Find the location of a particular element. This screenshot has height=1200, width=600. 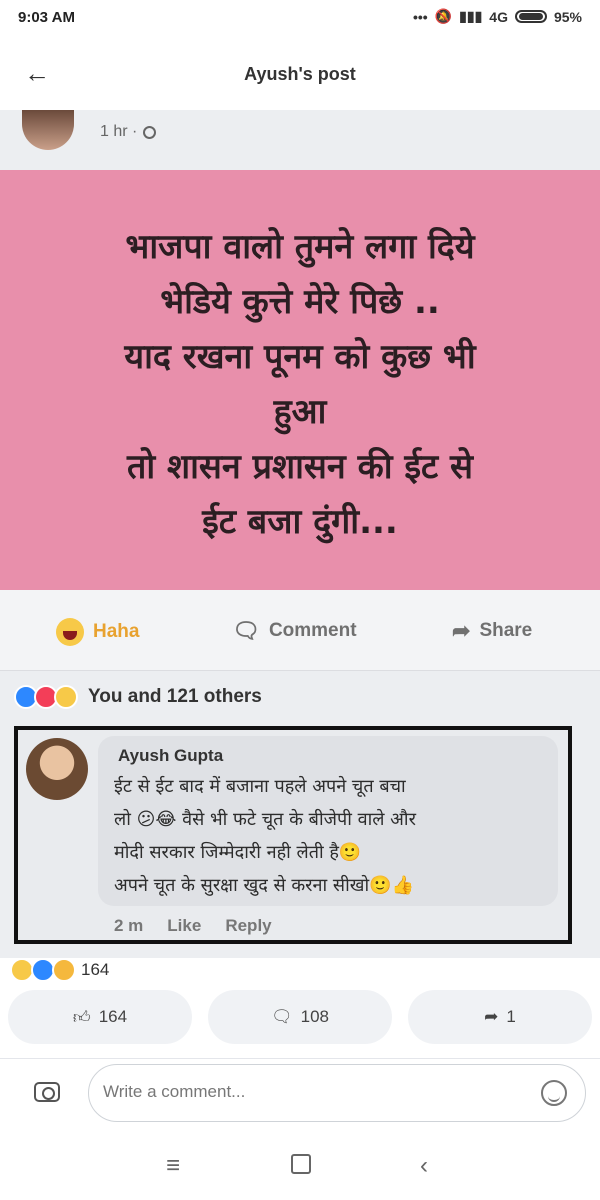

app-header: ← Ayush's post is located at coordinates (300, 73).